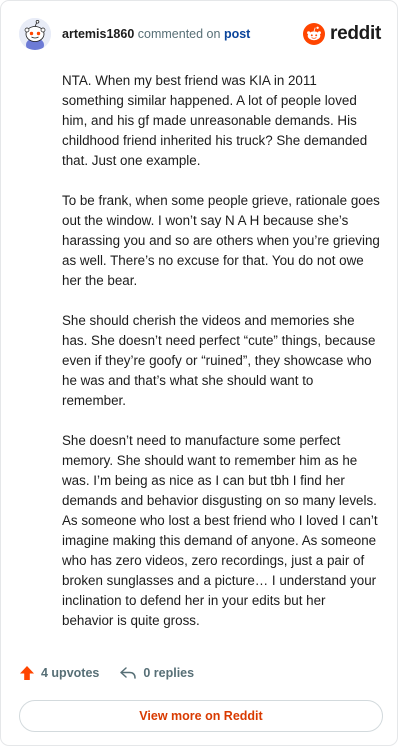 The width and height of the screenshot is (400, 748). Describe the element at coordinates (106, 673) in the screenshot. I see `comment-actions: 4 upvotes 0 replies` at that location.